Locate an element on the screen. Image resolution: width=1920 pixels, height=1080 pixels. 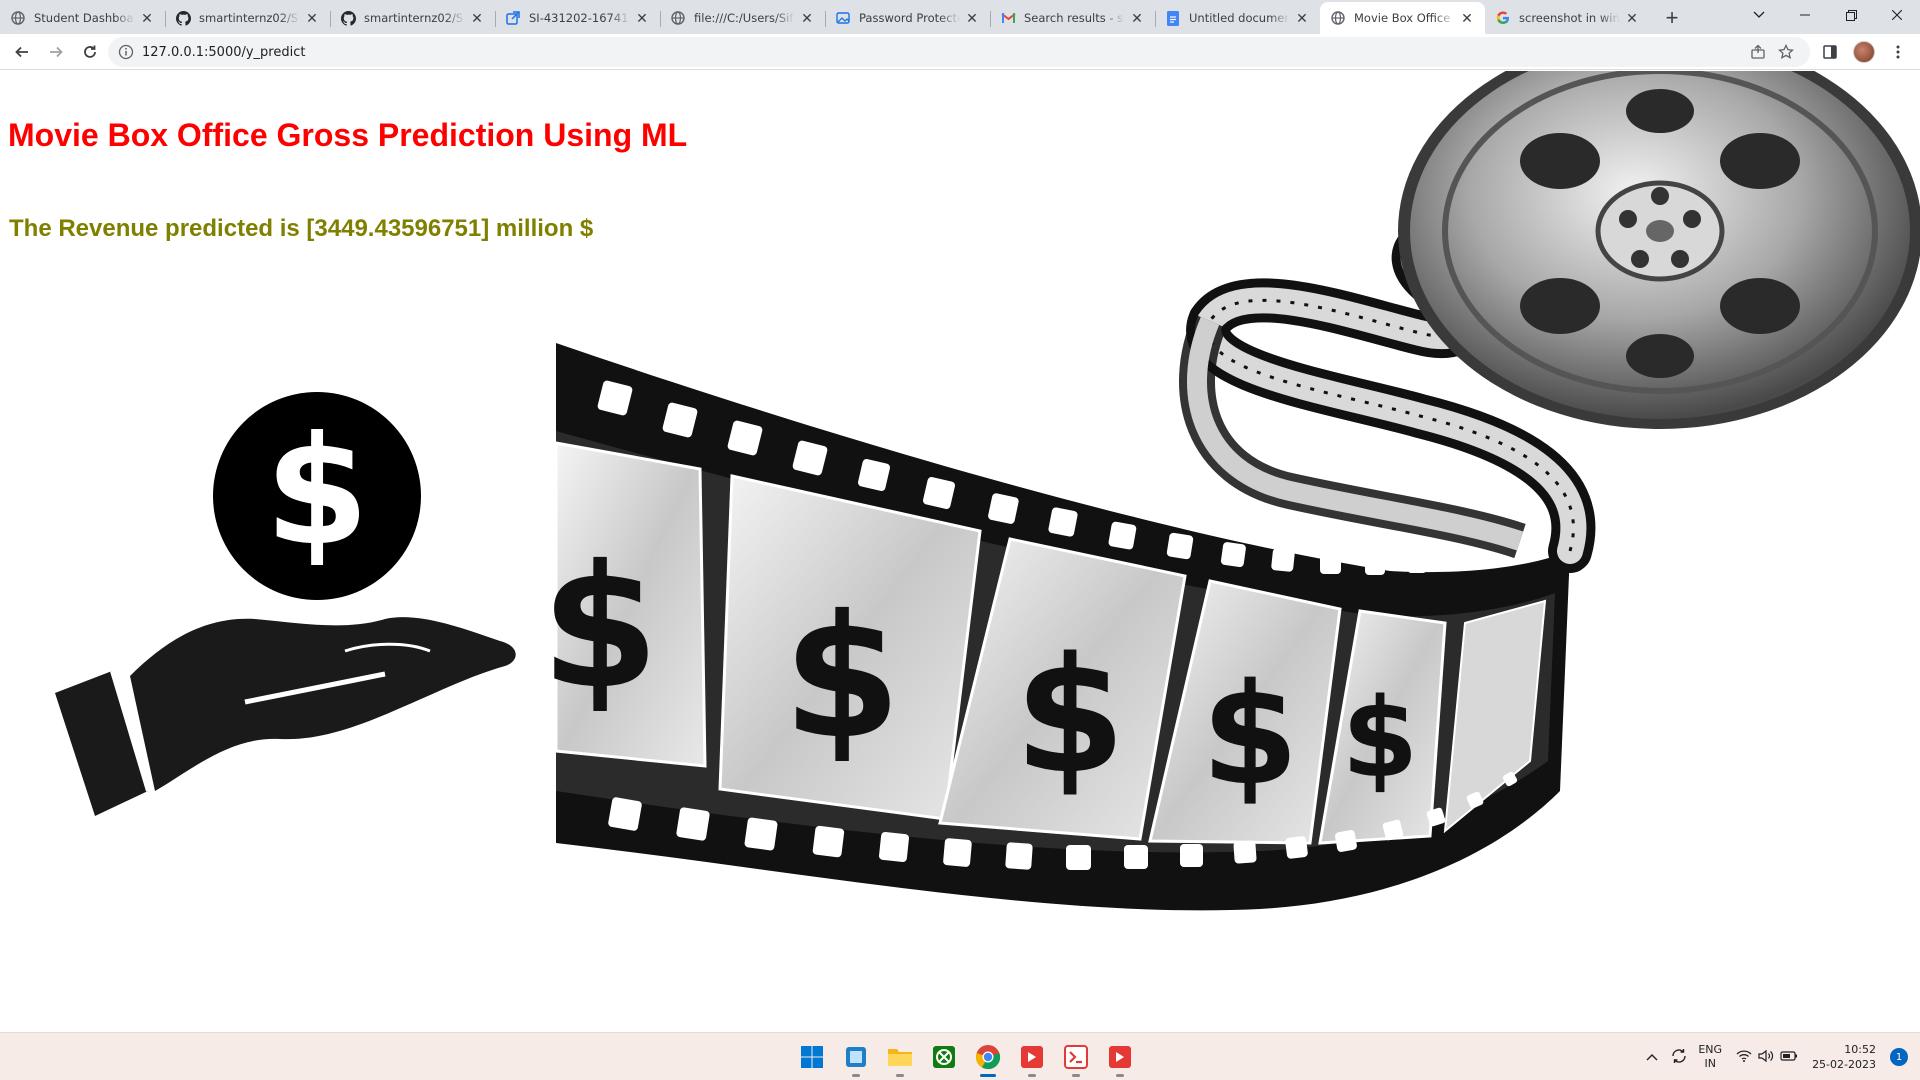
minimize-button is located at coordinates (1805, 15).